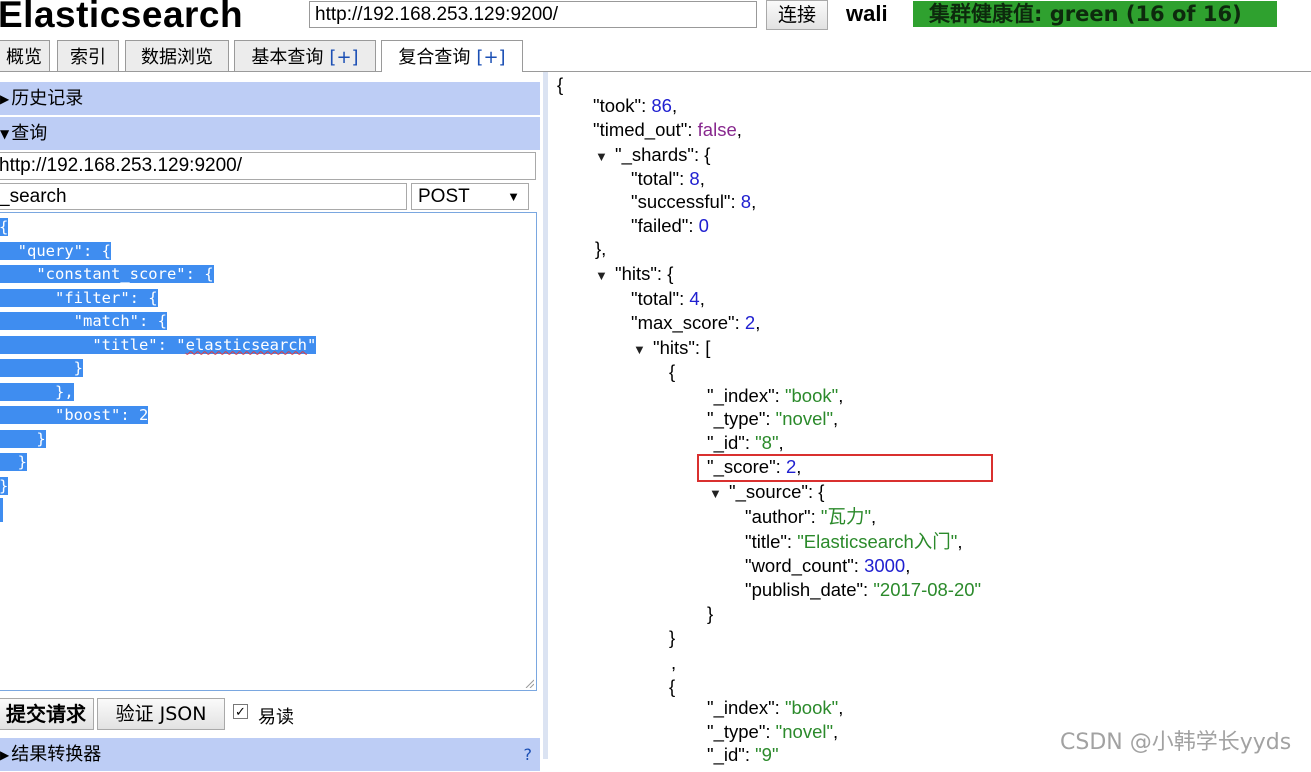 This screenshot has height=772, width=1311. I want to click on submit-request-button: 提交请求, so click(47, 714).